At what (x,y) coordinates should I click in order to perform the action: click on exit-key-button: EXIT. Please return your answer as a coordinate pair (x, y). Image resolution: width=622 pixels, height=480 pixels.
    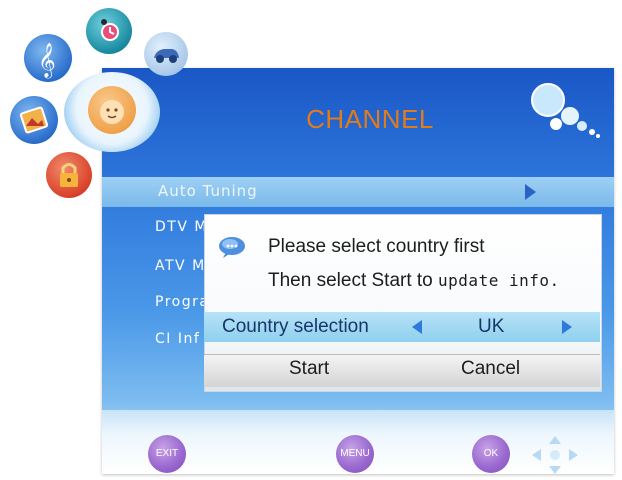
    Looking at the image, I should click on (167, 454).